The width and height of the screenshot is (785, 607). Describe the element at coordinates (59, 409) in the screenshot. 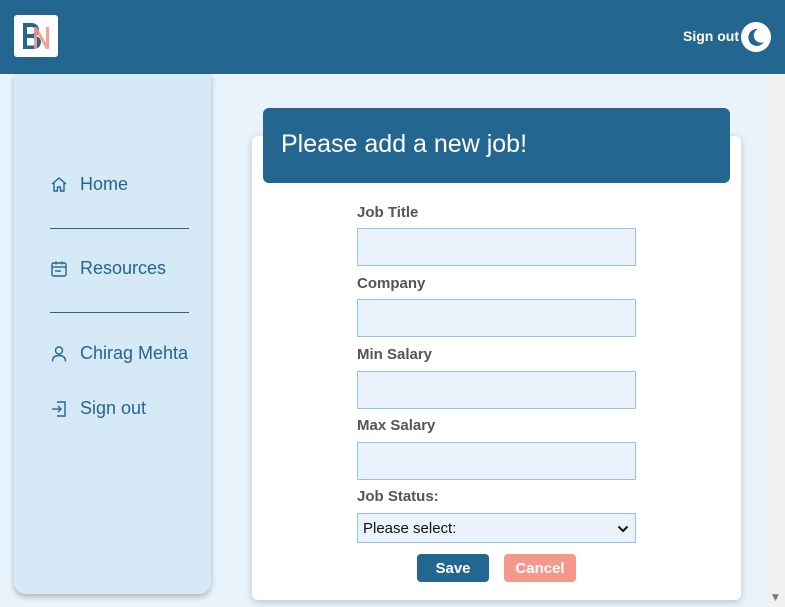

I see `sign-out-icon` at that location.